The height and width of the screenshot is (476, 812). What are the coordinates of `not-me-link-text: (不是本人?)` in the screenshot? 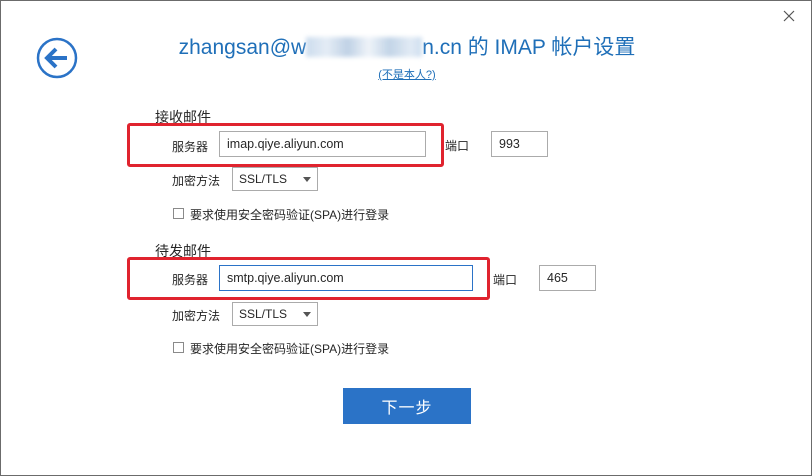 It's located at (407, 75).